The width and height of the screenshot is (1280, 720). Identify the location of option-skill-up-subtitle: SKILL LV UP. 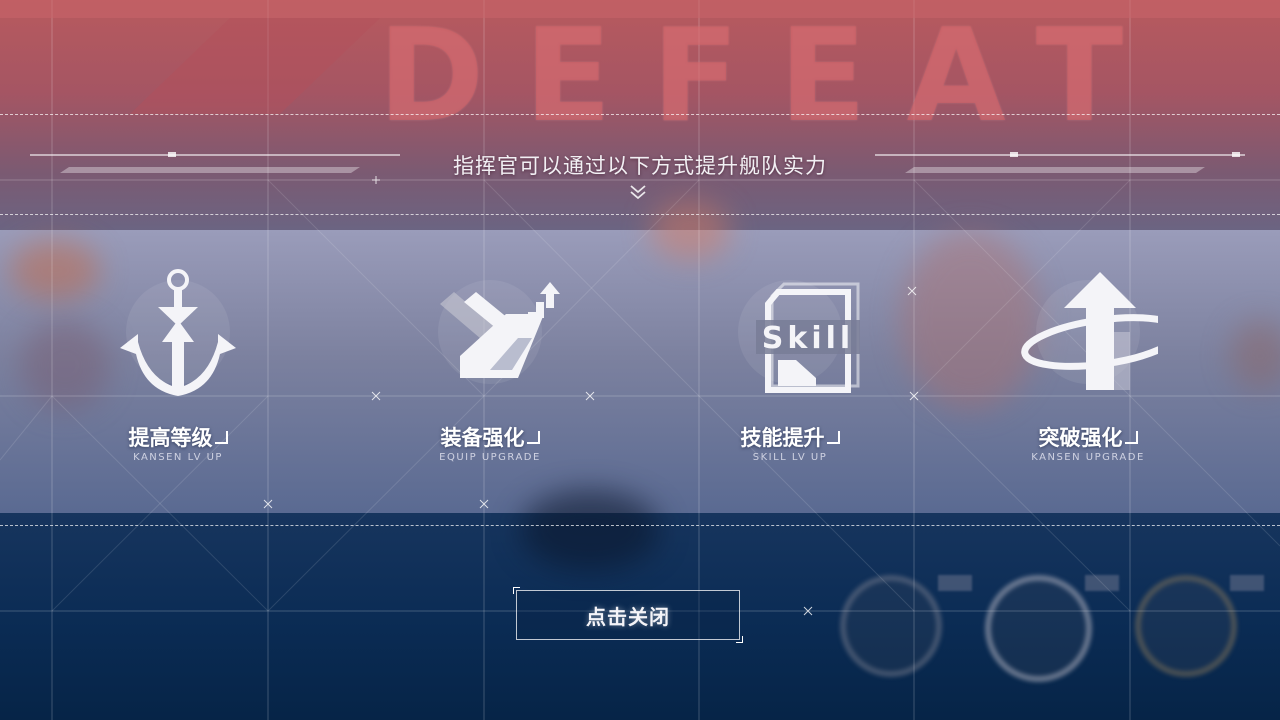
(790, 457).